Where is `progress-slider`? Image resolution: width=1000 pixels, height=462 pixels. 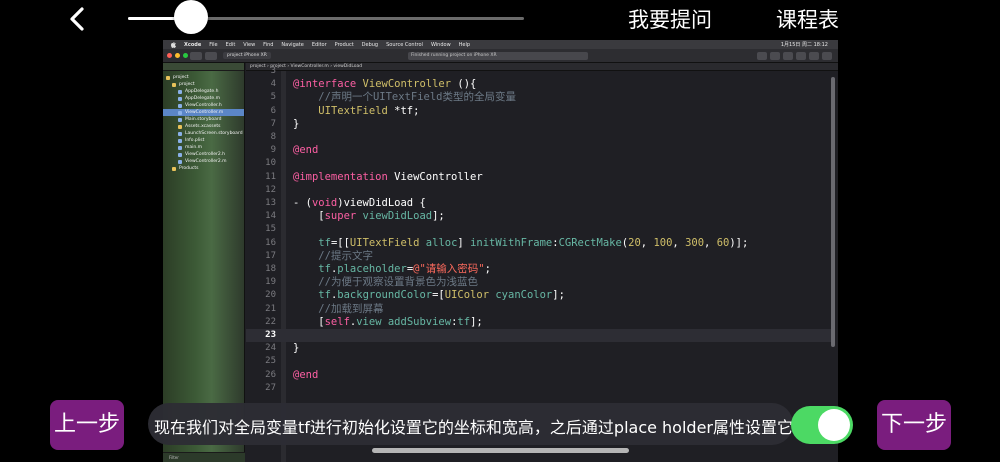 progress-slider is located at coordinates (326, 17).